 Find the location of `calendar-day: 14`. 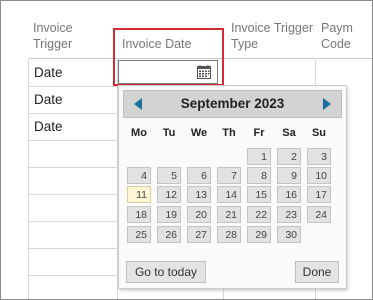

calendar-day: 14 is located at coordinates (229, 194).